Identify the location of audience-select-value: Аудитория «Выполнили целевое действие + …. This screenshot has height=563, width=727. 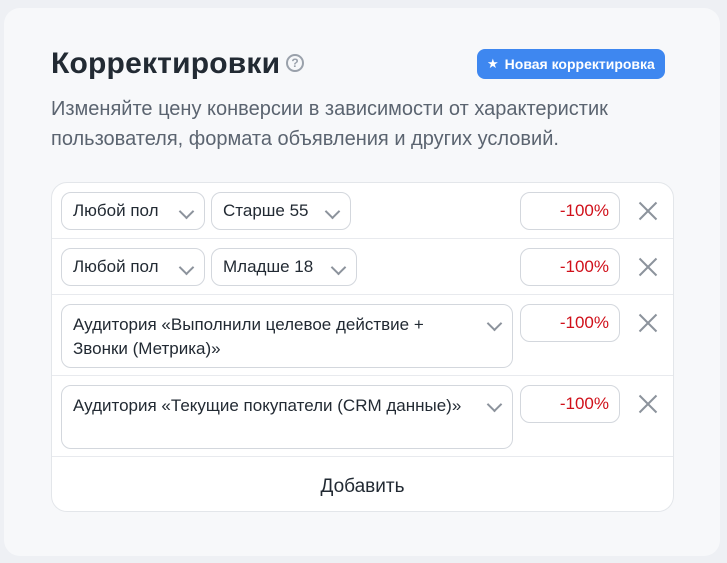
(248, 336).